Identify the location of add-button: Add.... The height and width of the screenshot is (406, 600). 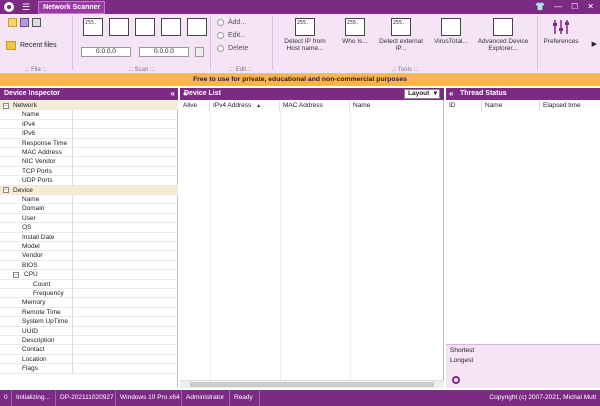
(231, 22).